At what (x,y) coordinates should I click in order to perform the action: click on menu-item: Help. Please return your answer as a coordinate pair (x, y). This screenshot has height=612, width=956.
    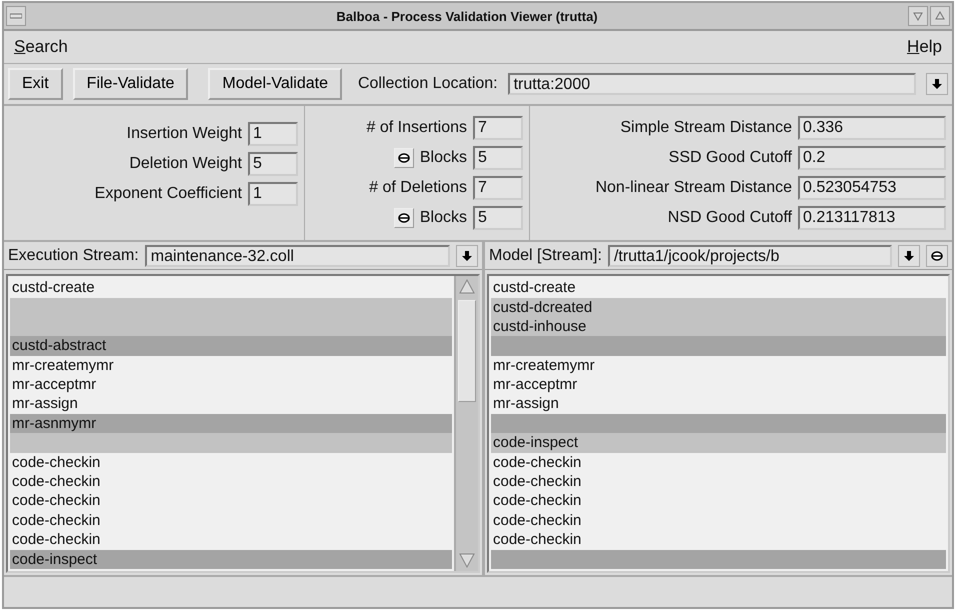
    Looking at the image, I should click on (924, 47).